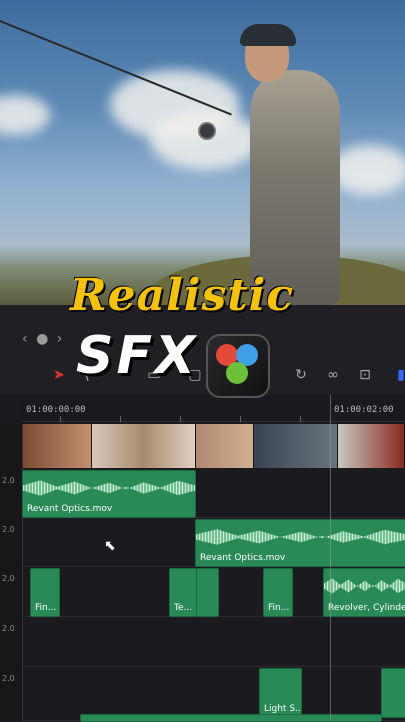 The width and height of the screenshot is (405, 722). I want to click on flag-icon: ▮, so click(398, 375).